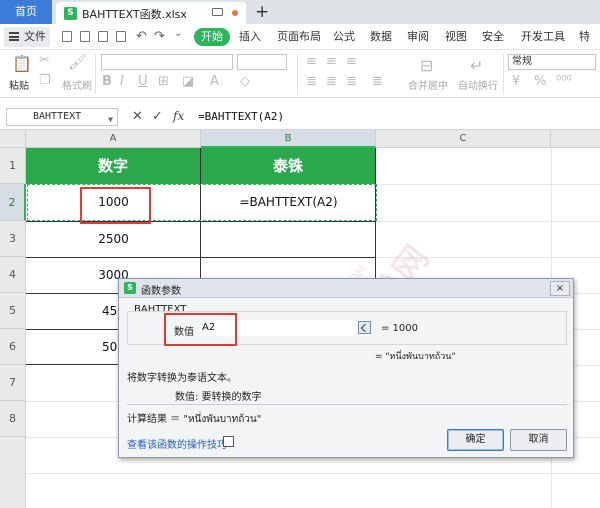 The height and width of the screenshot is (508, 600). Describe the element at coordinates (516, 81) in the screenshot. I see `currency-icon: ¥` at that location.